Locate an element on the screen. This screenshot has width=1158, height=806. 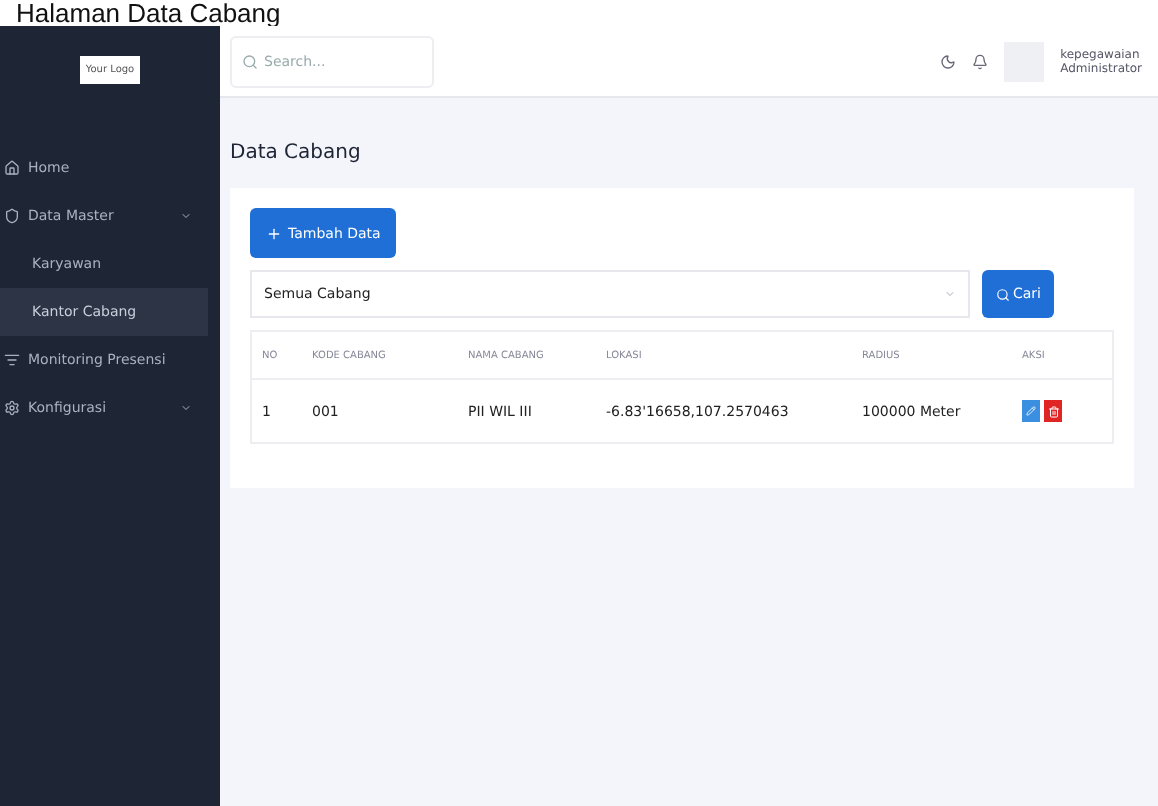
trash-icon is located at coordinates (1053, 411).